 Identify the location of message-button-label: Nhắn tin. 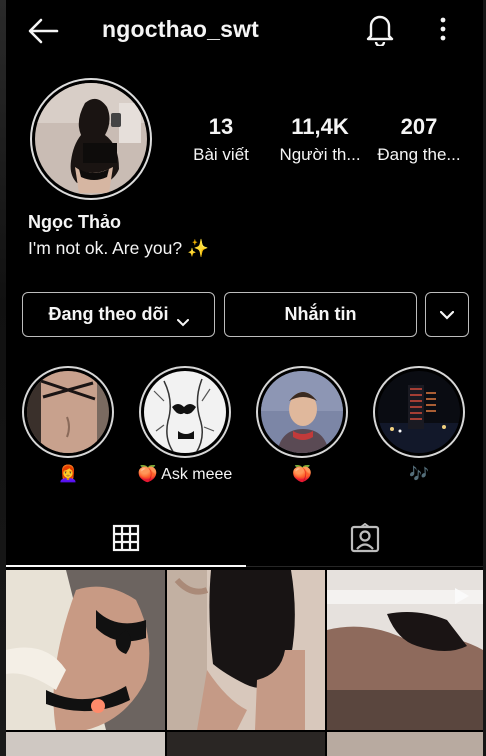
(320, 314).